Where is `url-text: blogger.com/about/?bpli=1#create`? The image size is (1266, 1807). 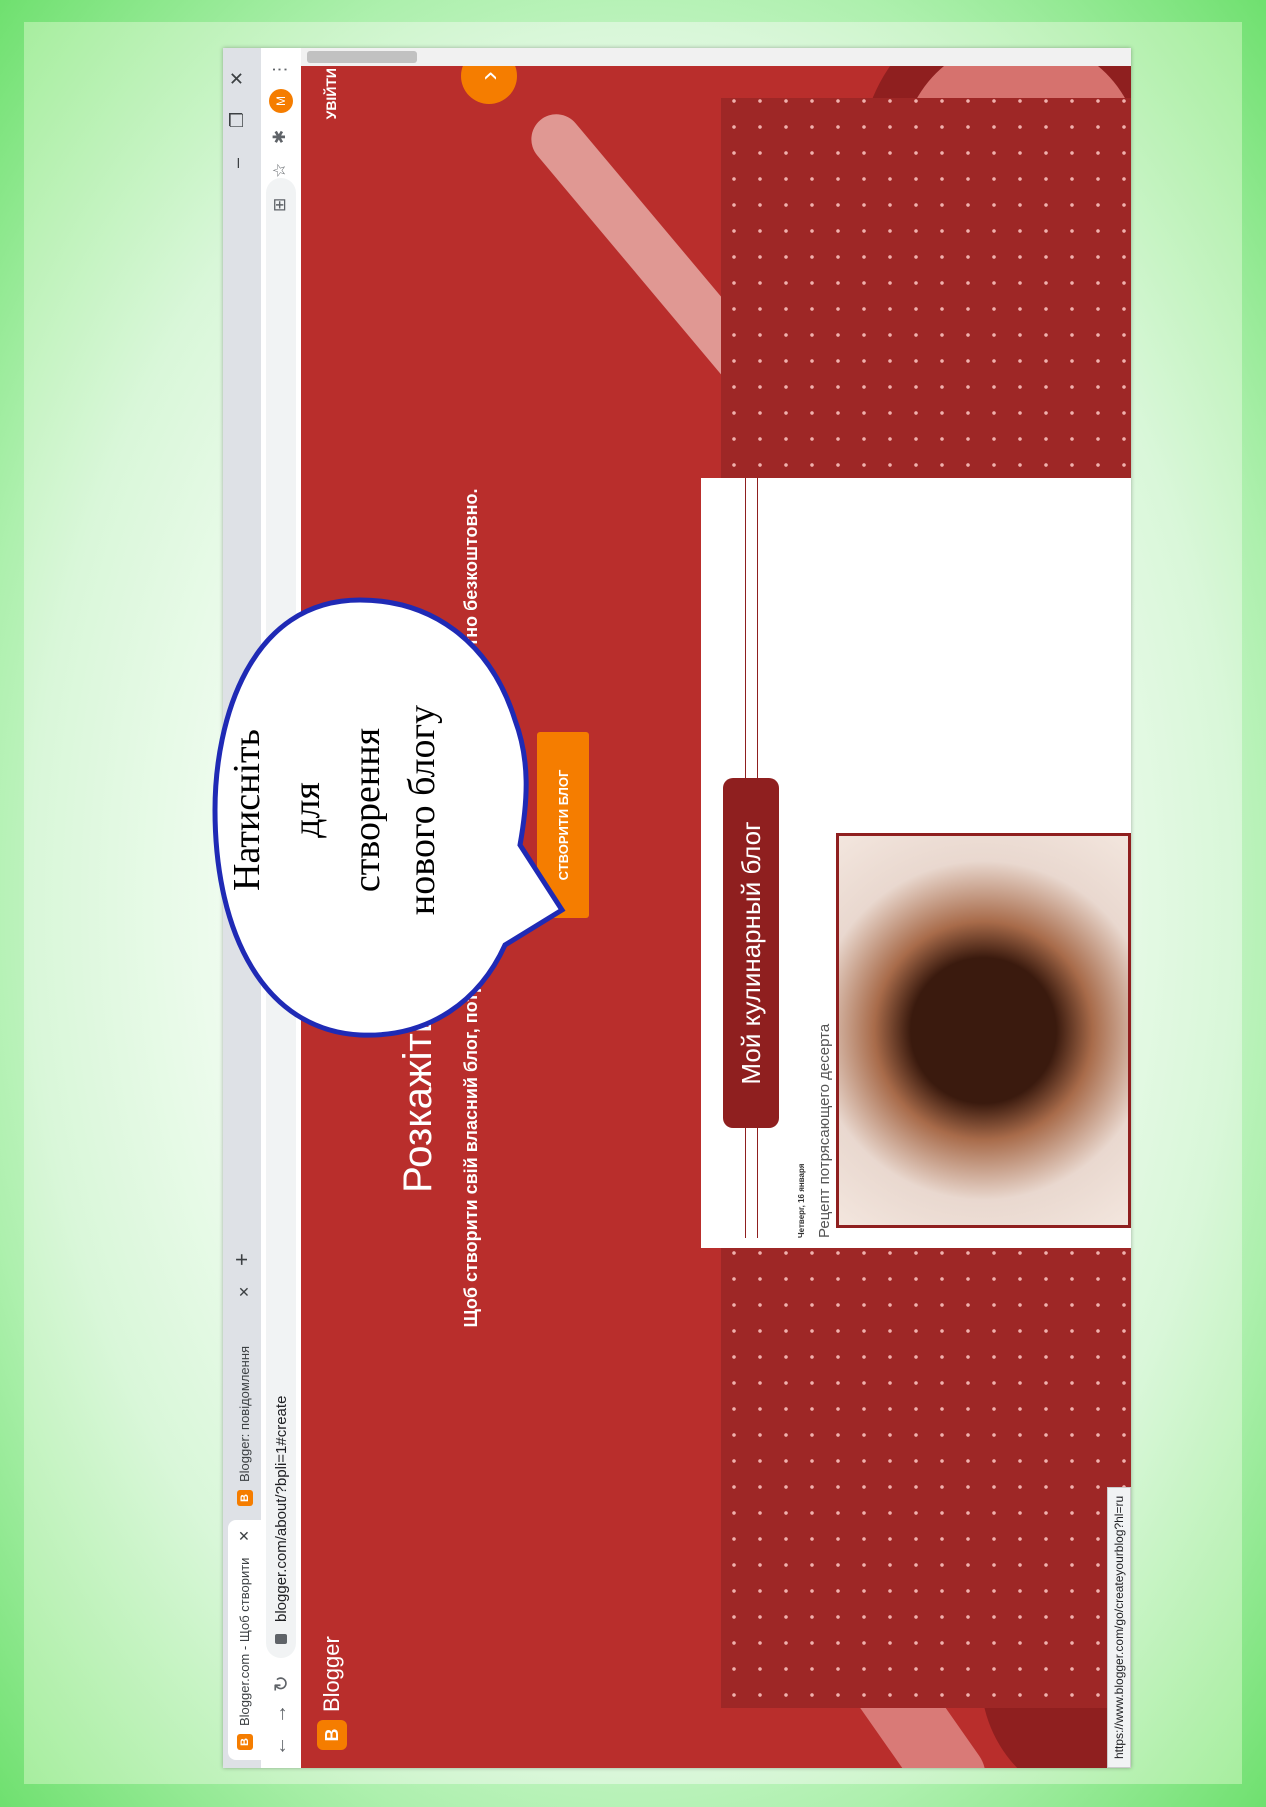
url-text: blogger.com/about/?bpli=1#create is located at coordinates (281, 1508).